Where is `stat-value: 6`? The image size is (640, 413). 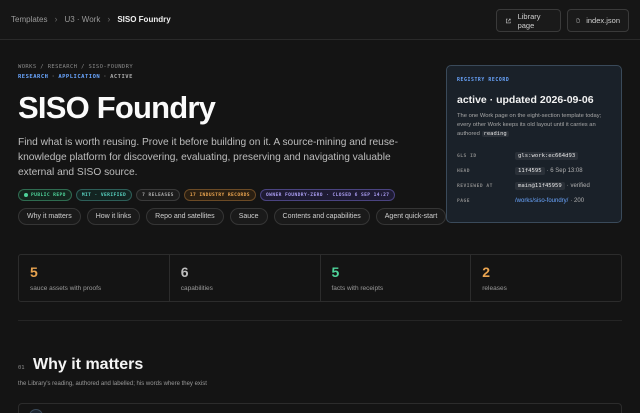
stat-value: 6 is located at coordinates (184, 272).